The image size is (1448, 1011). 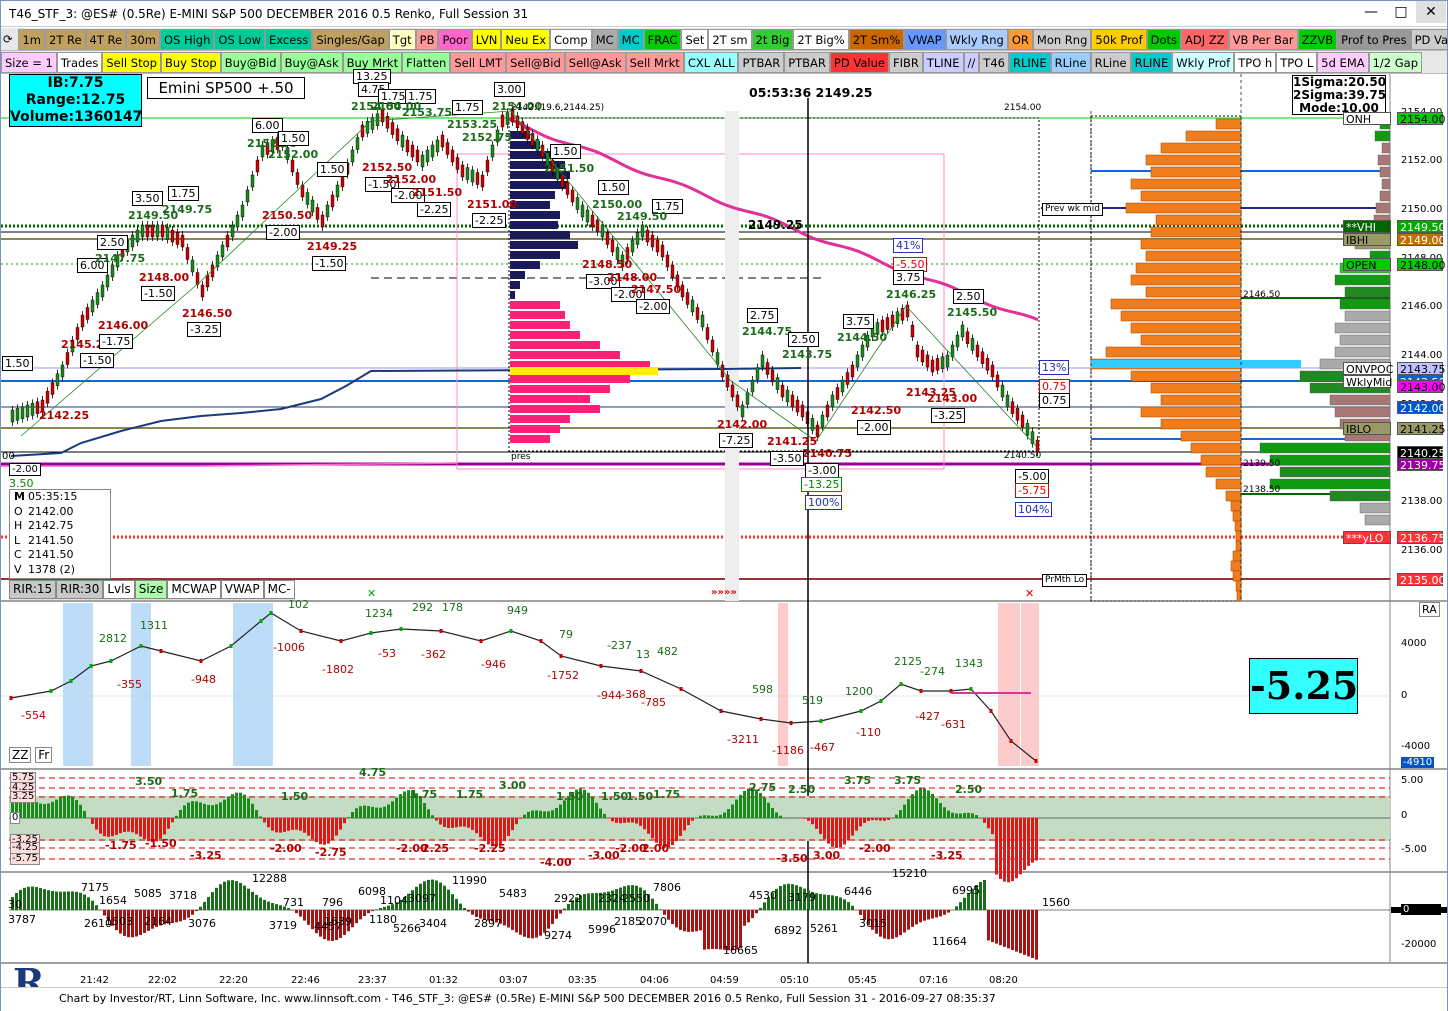 I want to click on toolbar-button-excess: Excess, so click(x=289, y=39).